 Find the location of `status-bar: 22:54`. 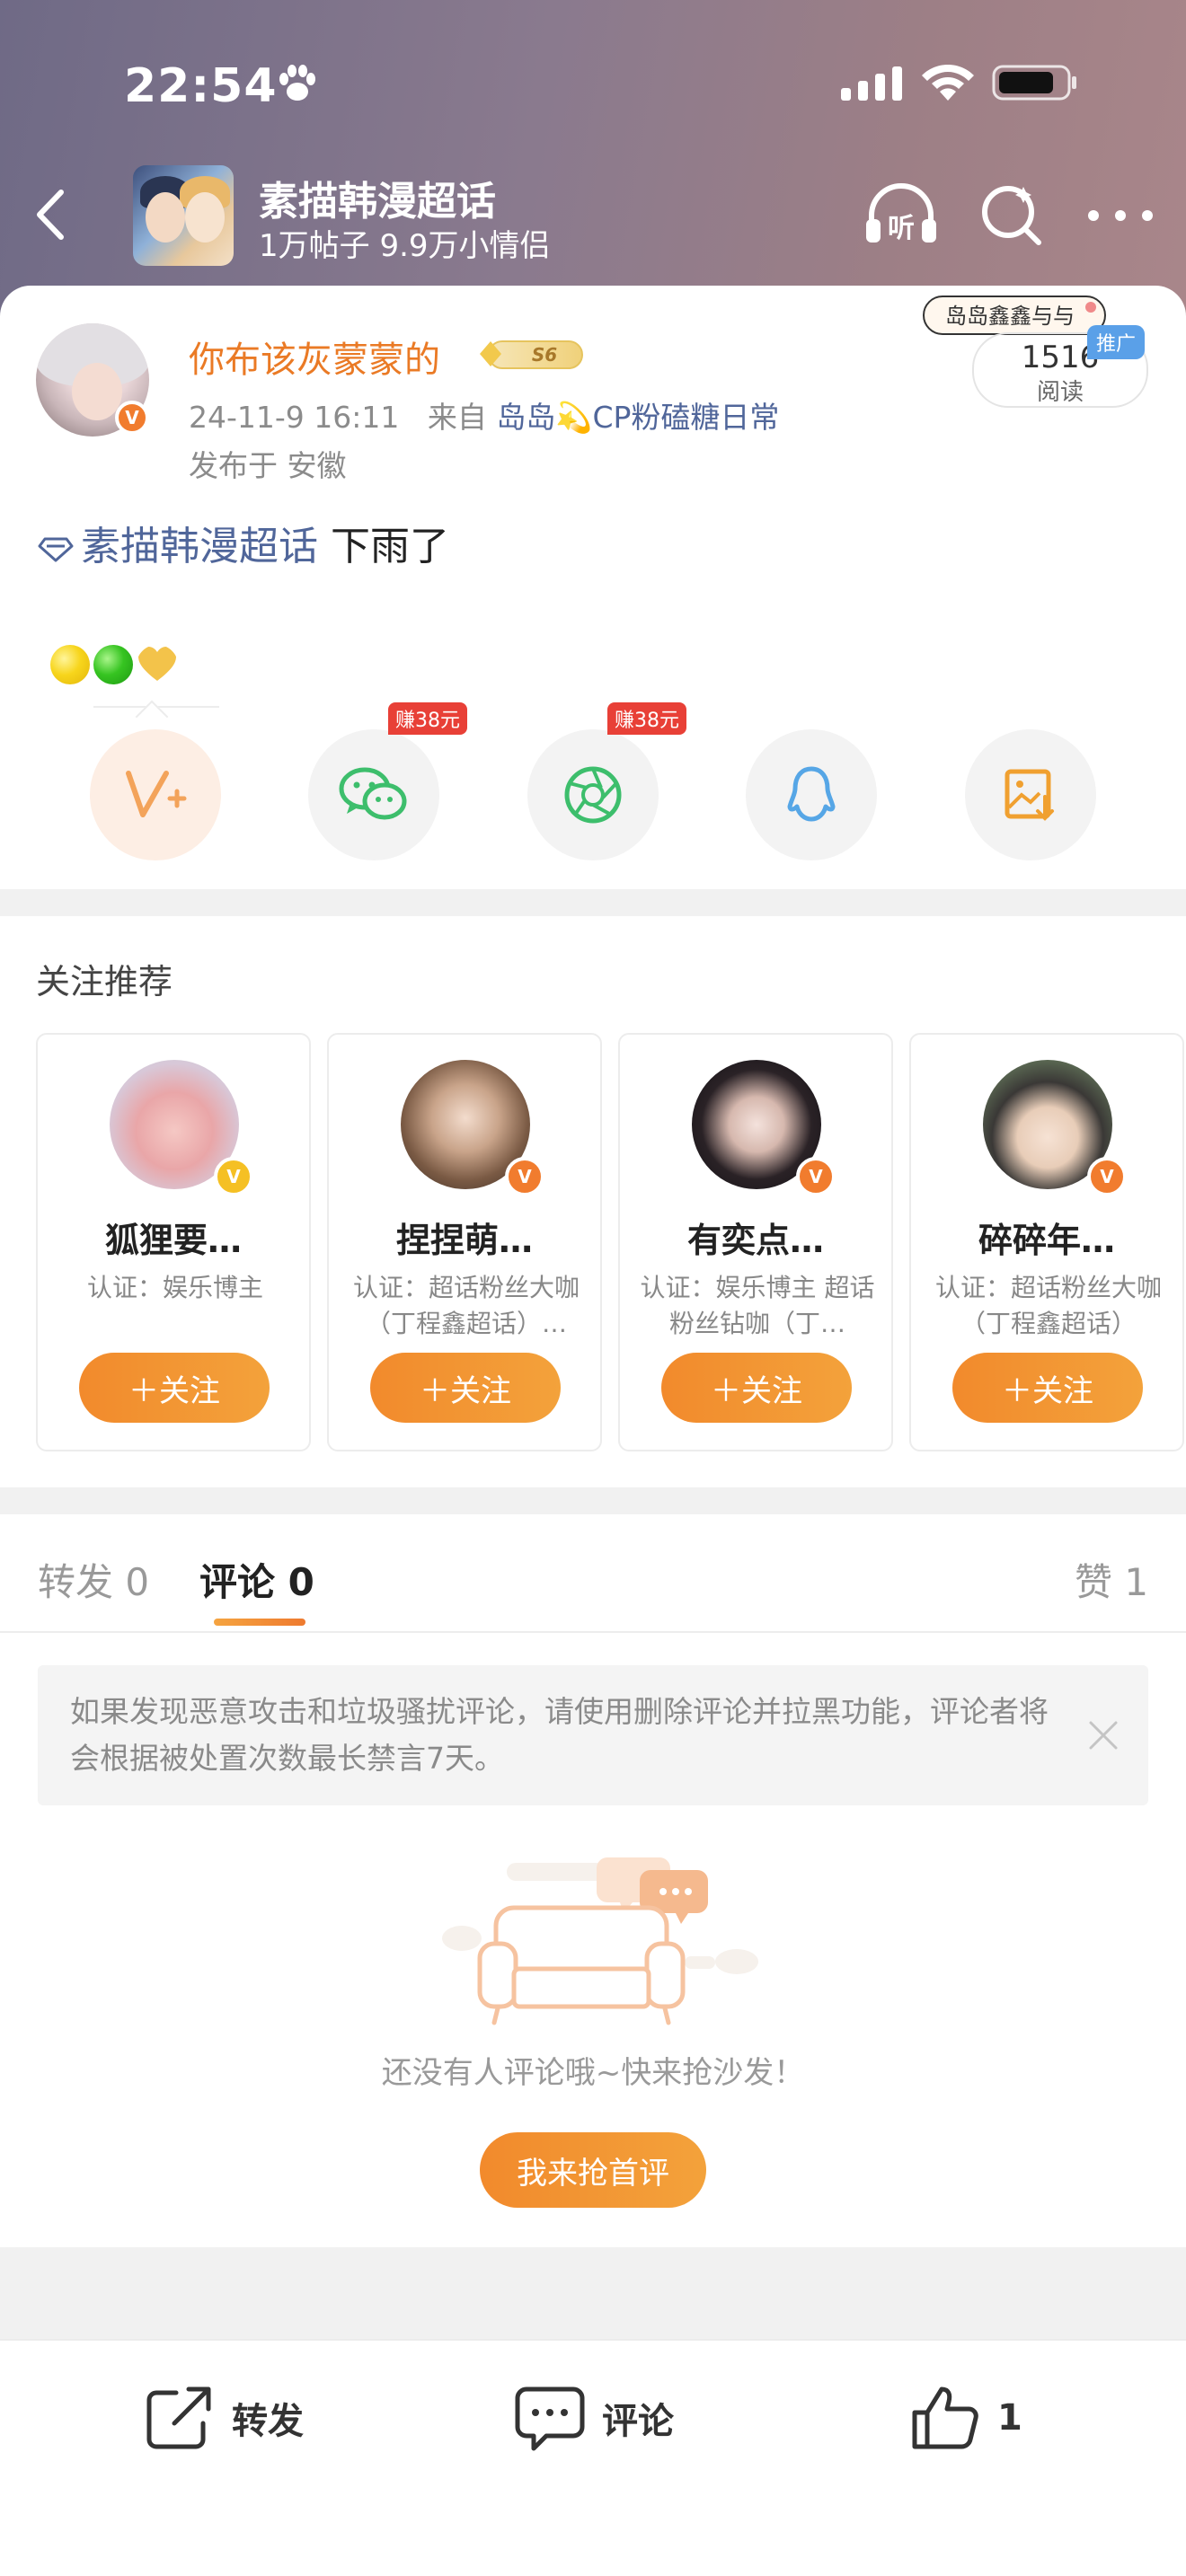

status-bar: 22:54 is located at coordinates (593, 85).